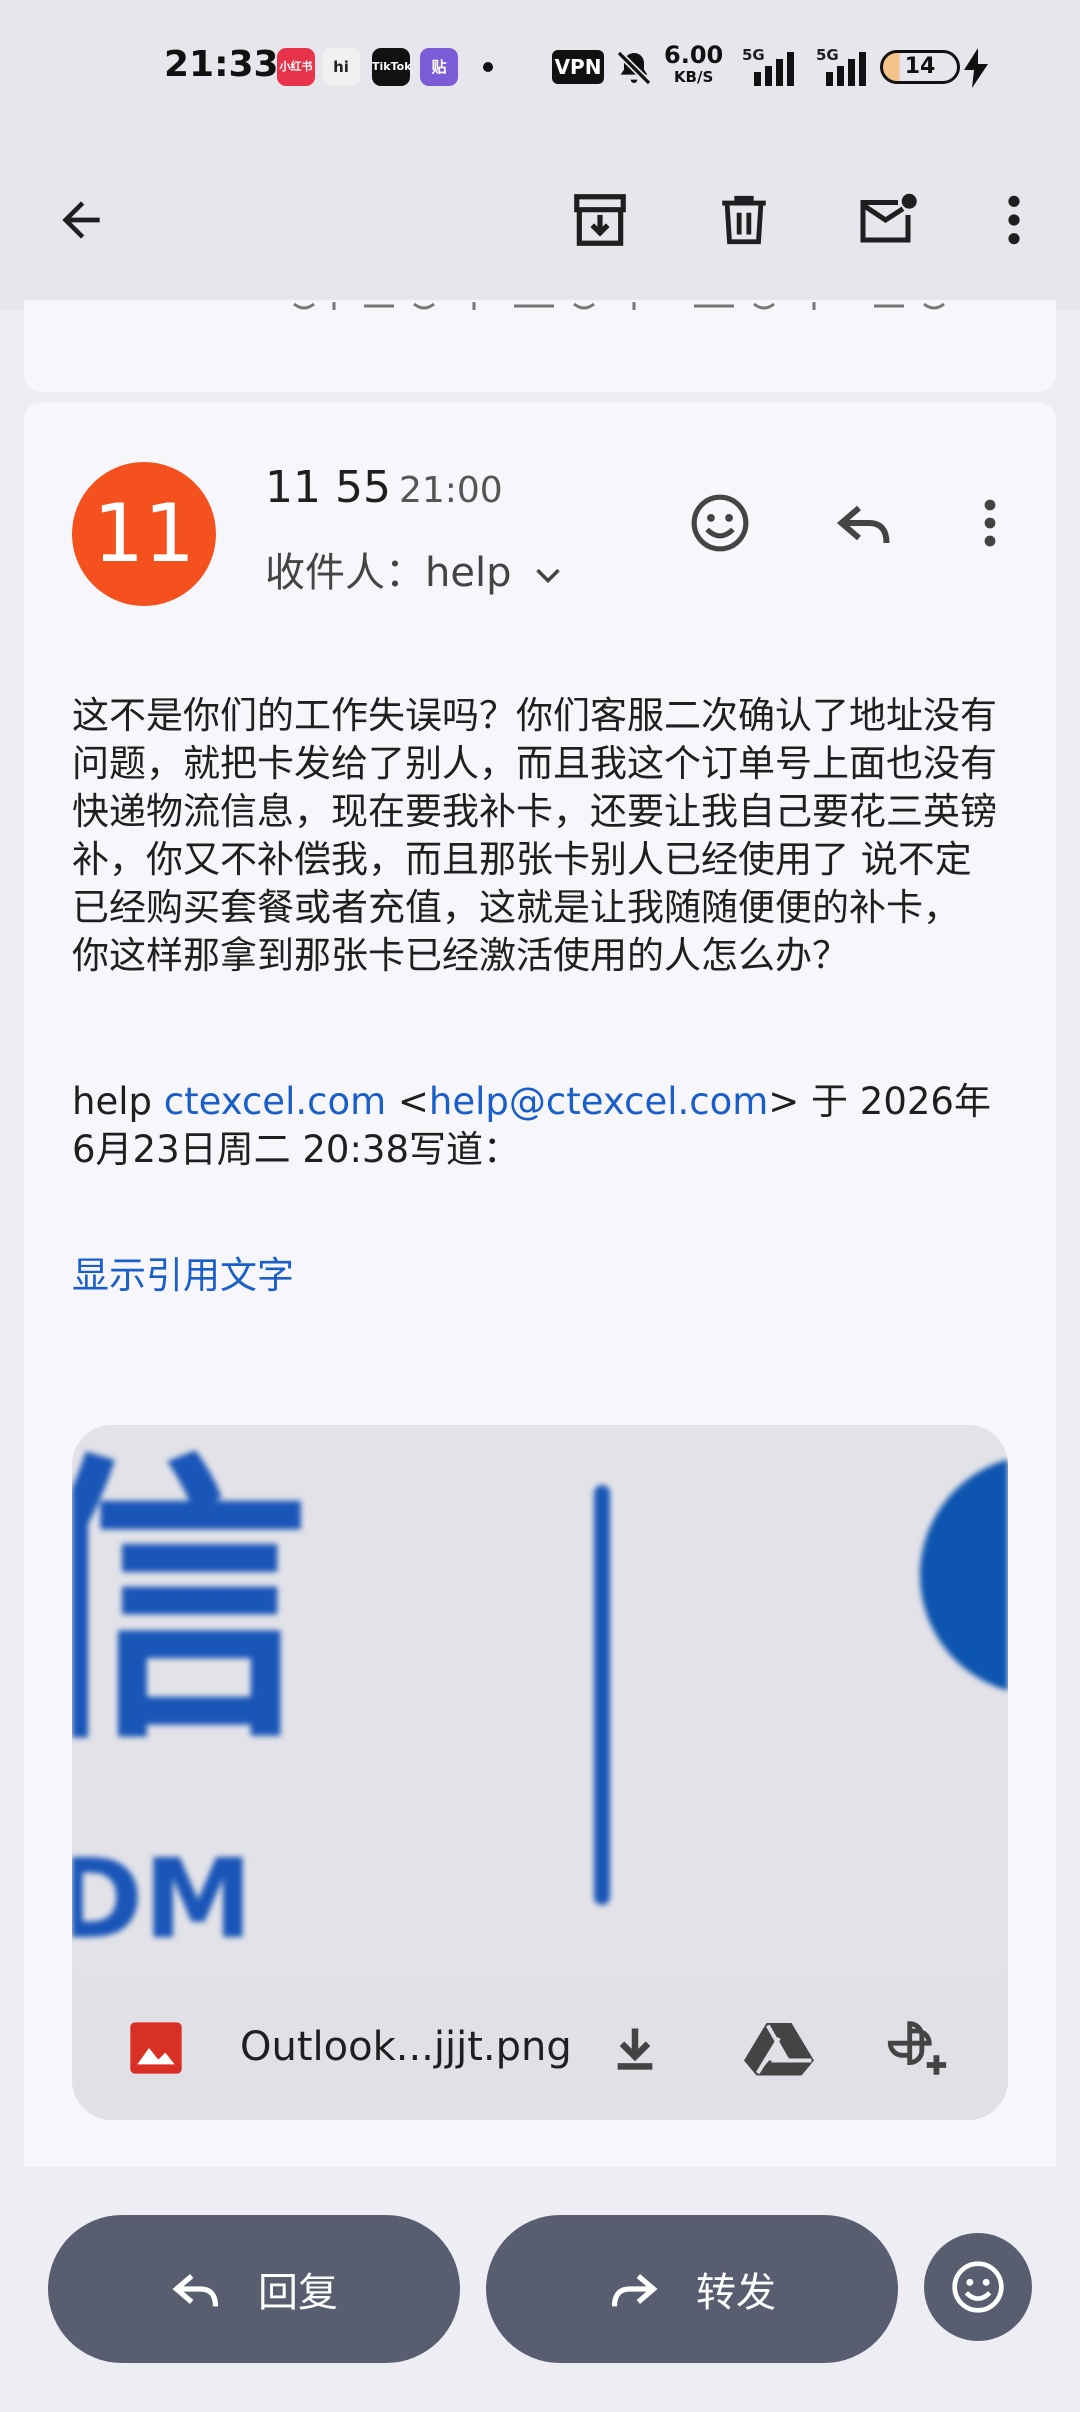 The height and width of the screenshot is (2412, 1080). What do you see at coordinates (920, 67) in the screenshot?
I see `battery-indicator: 14` at bounding box center [920, 67].